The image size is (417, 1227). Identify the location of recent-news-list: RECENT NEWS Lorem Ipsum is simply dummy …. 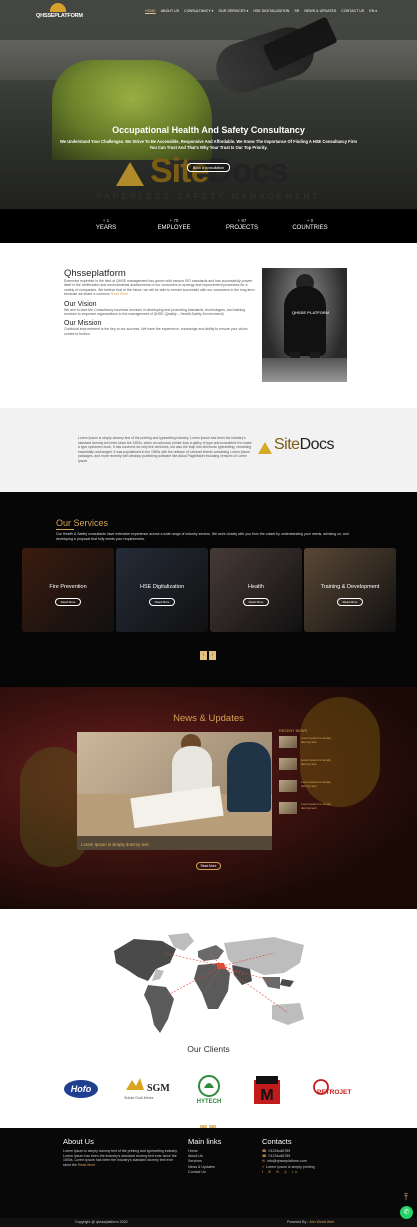
(309, 776).